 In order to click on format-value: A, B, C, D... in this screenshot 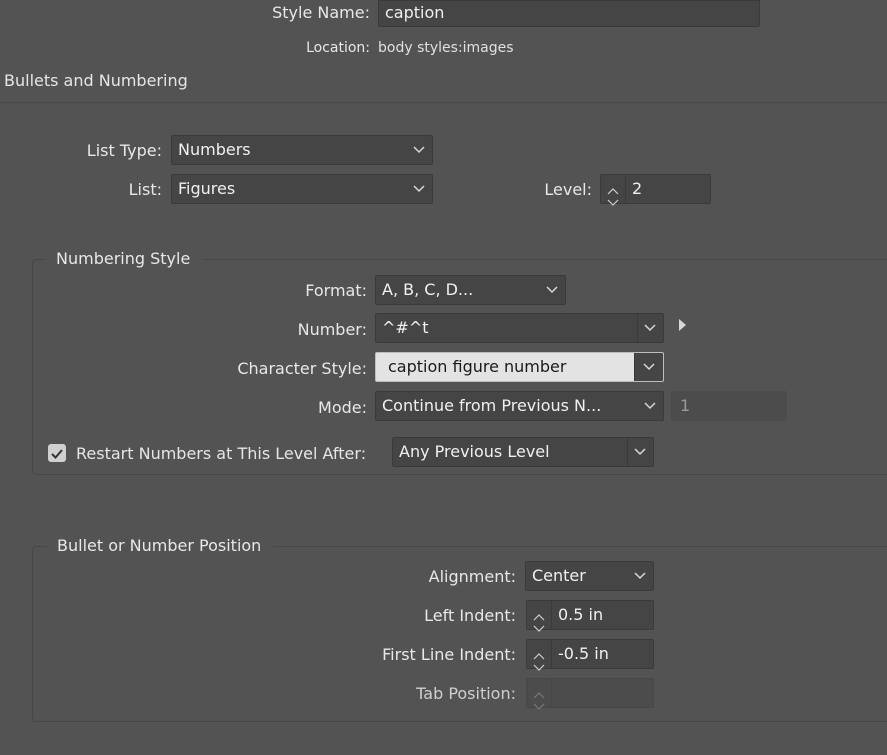, I will do `click(428, 289)`.